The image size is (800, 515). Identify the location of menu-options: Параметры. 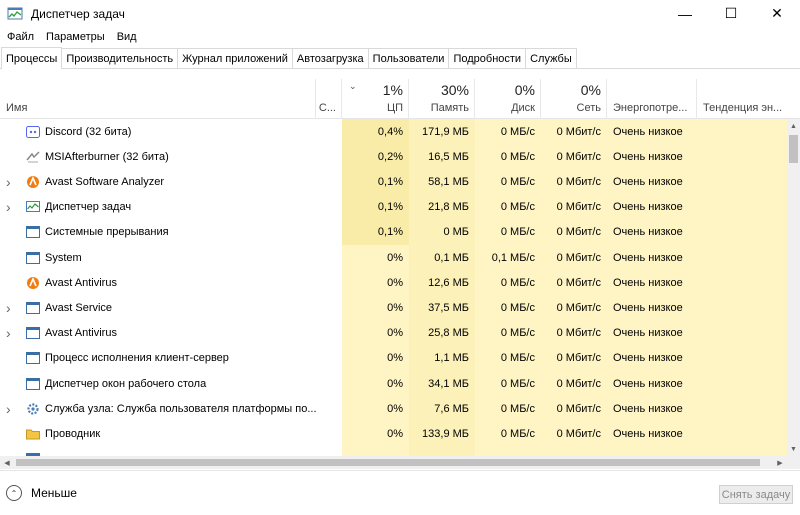
(75, 37).